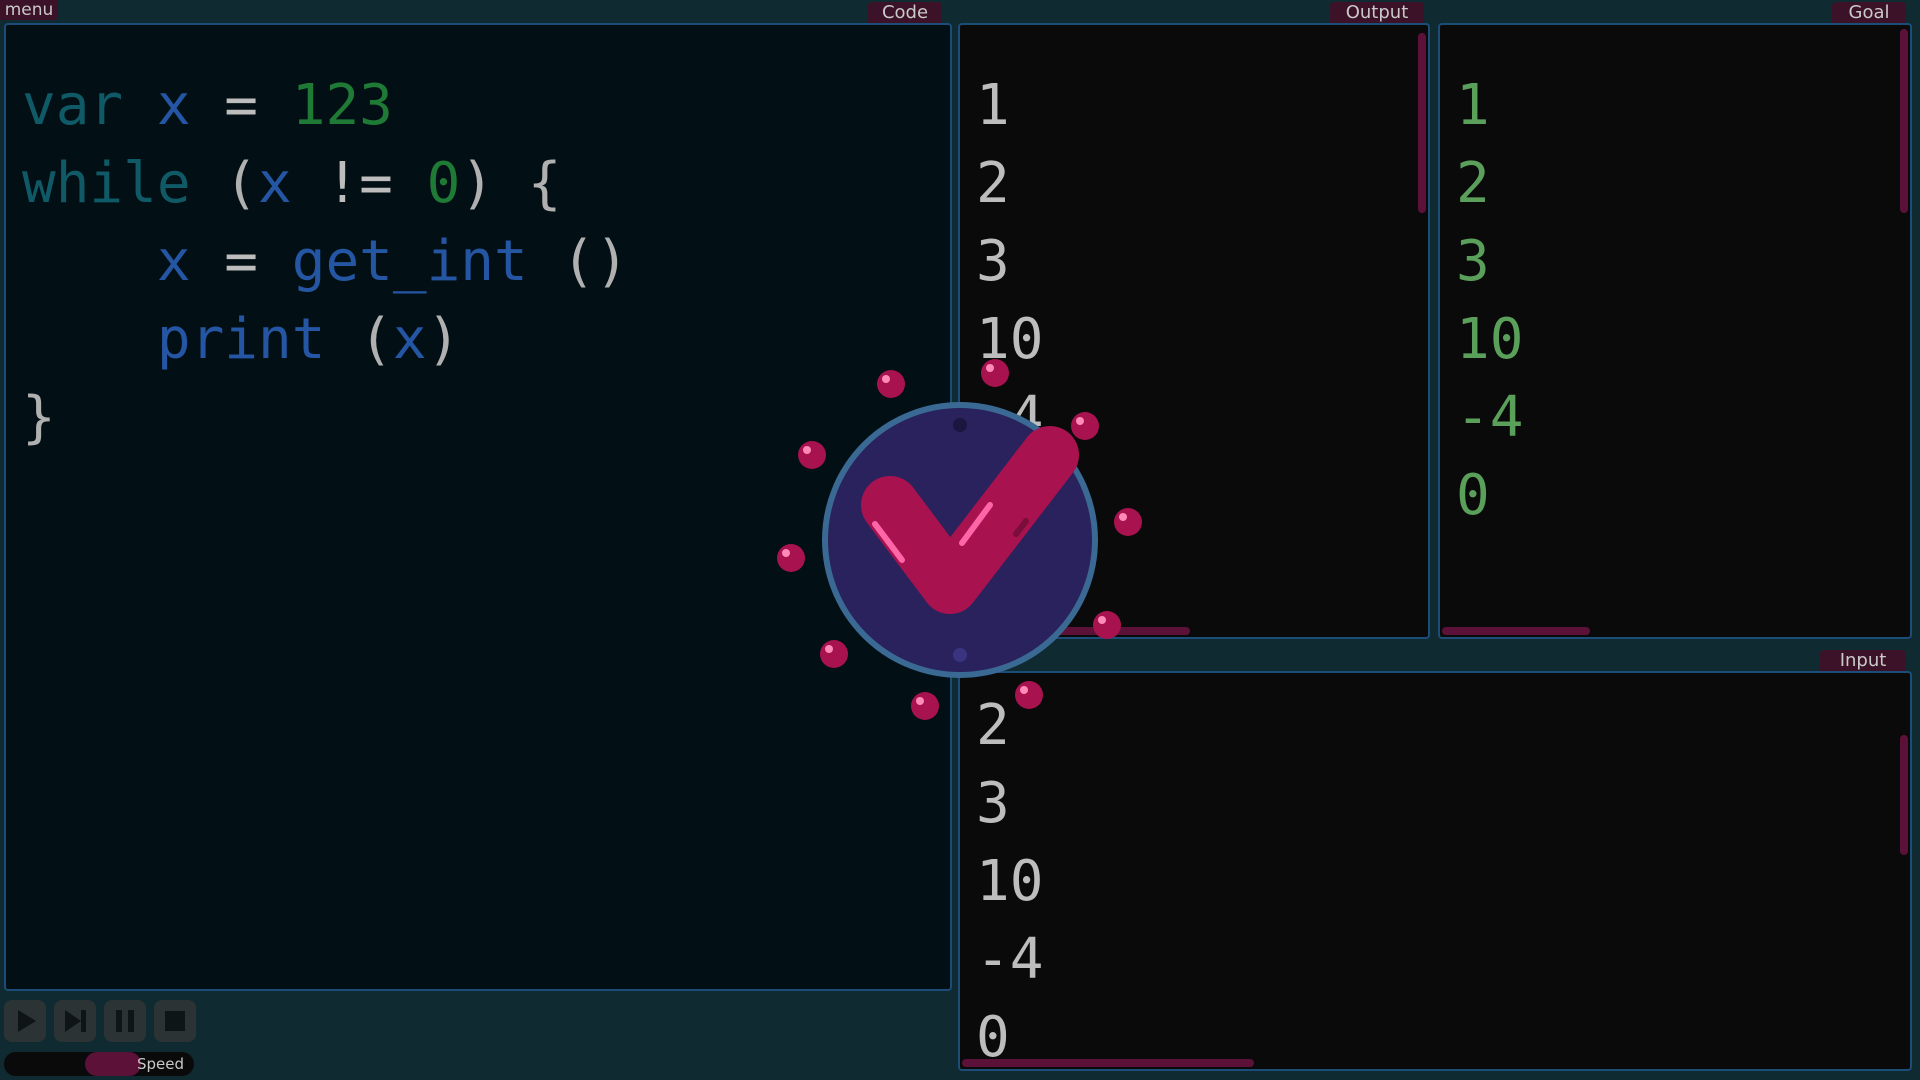 The width and height of the screenshot is (1920, 1080). I want to click on speed-label: Speed, so click(160, 1064).